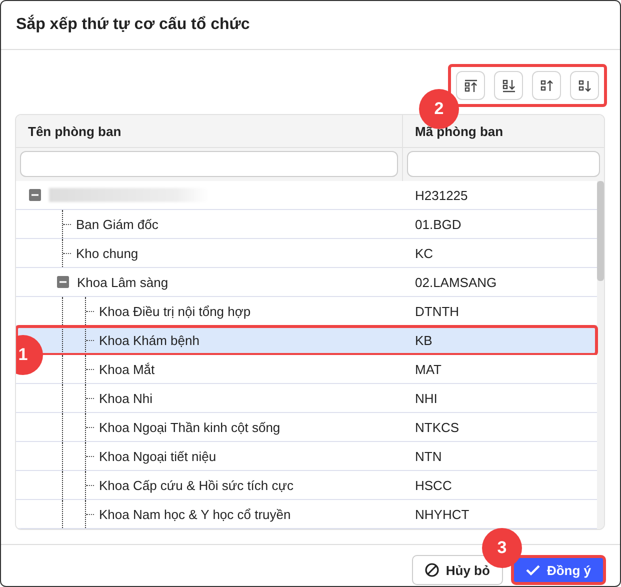 This screenshot has height=587, width=621. I want to click on department-code: KB, so click(423, 340).